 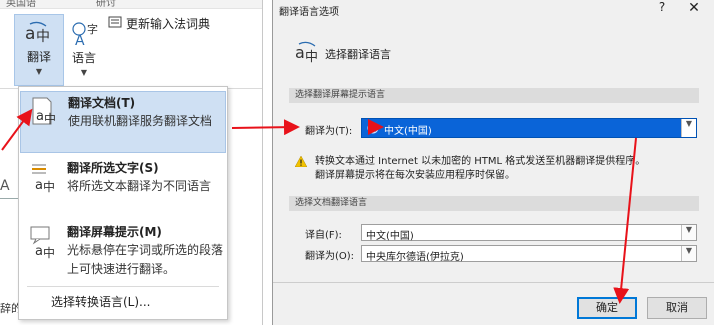 What do you see at coordinates (21, 4) in the screenshot?
I see `ribbon-top-fragment: 英国语` at bounding box center [21, 4].